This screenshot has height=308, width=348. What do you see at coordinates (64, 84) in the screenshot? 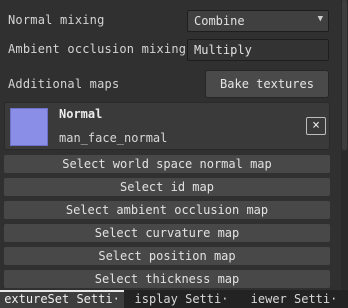
I see `additional-maps-label: Additional maps` at bounding box center [64, 84].